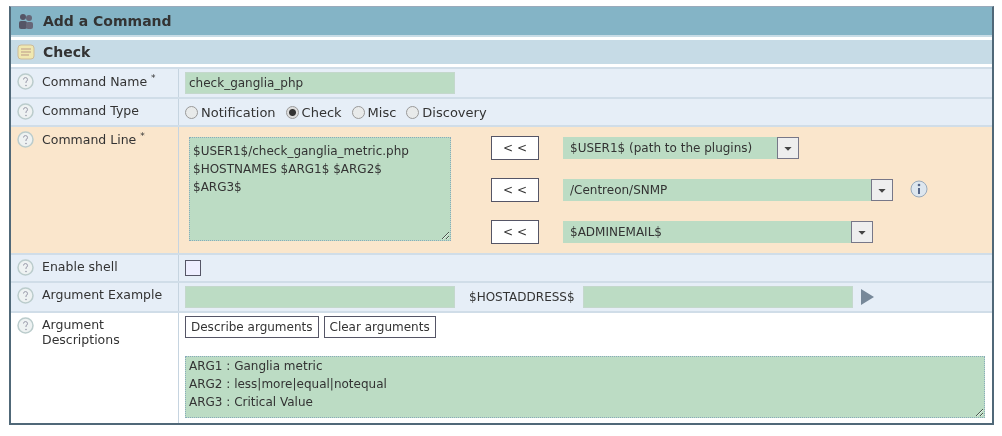 This screenshot has height=436, width=1002. Describe the element at coordinates (446, 112) in the screenshot. I see `radio-option: Discovery` at that location.